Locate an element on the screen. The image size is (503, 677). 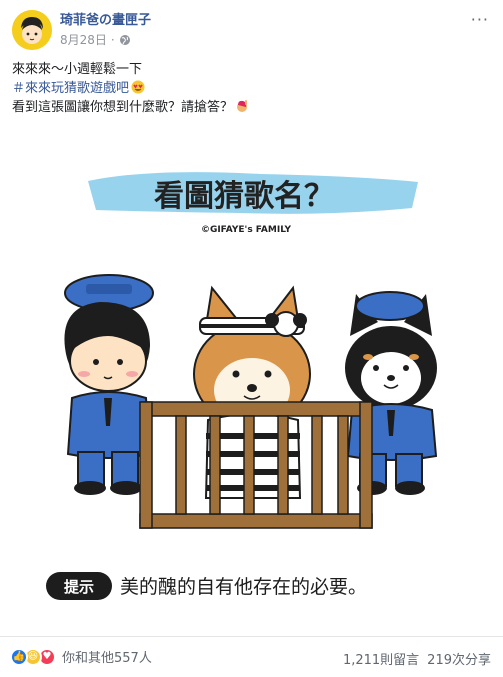
engagement-counts: 1,211則留言 219次分享 is located at coordinates (417, 658).